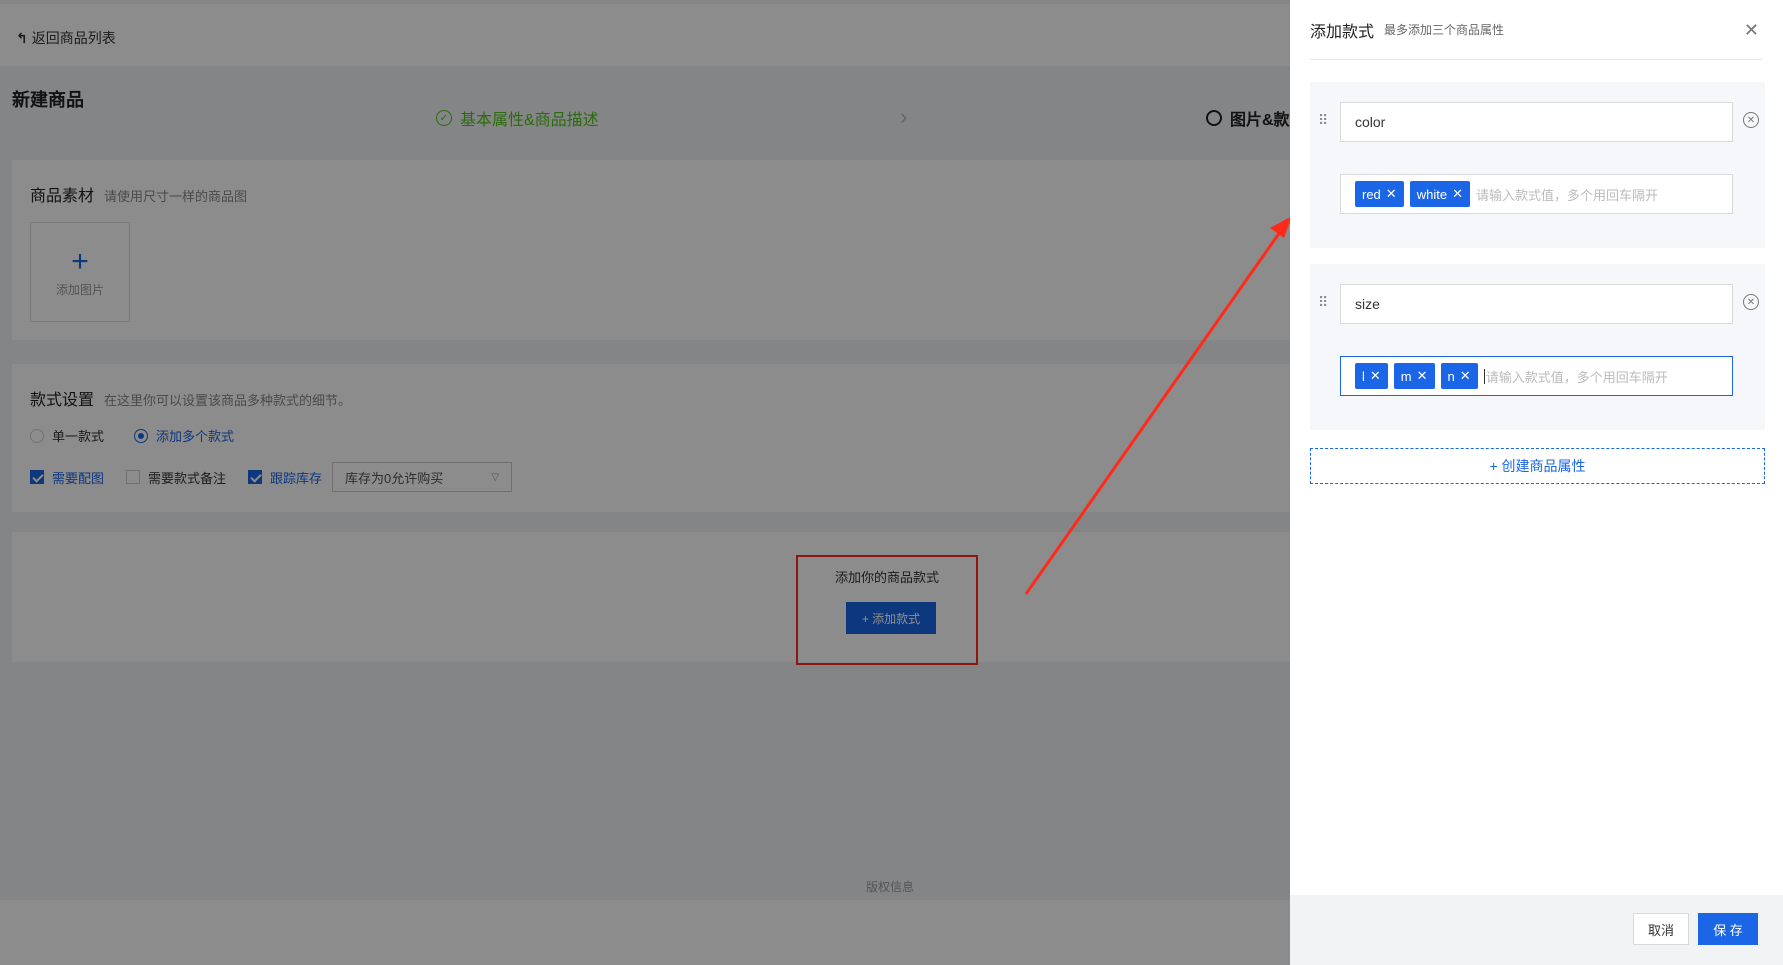 This screenshot has width=1783, height=965. What do you see at coordinates (1342, 32) in the screenshot?
I see `drawer-title: 添加款式` at bounding box center [1342, 32].